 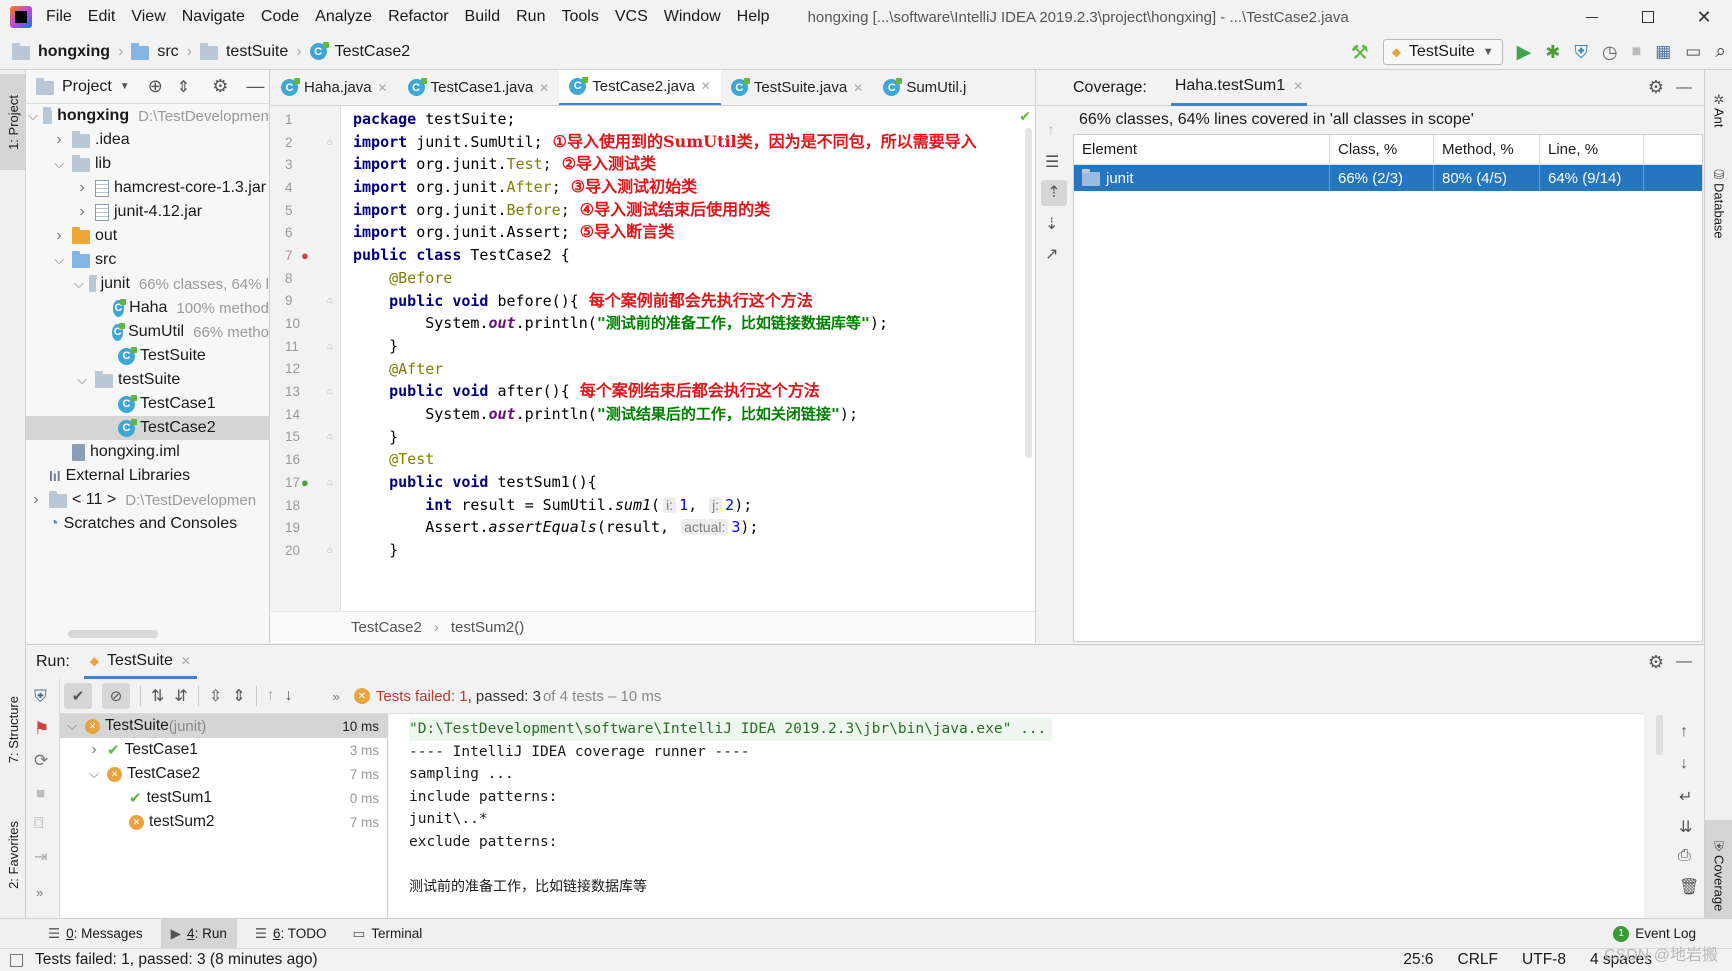 I want to click on project-tree-item: › out, so click(x=147, y=236).